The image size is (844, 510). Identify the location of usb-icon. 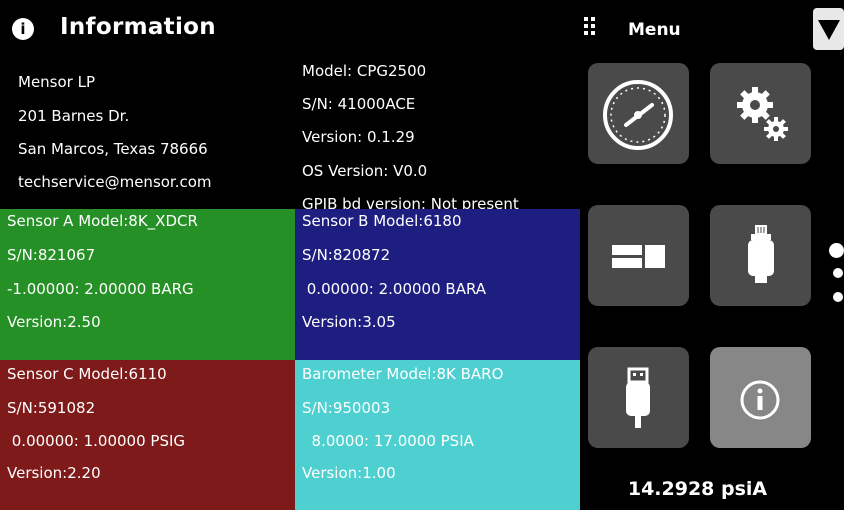
(638, 397).